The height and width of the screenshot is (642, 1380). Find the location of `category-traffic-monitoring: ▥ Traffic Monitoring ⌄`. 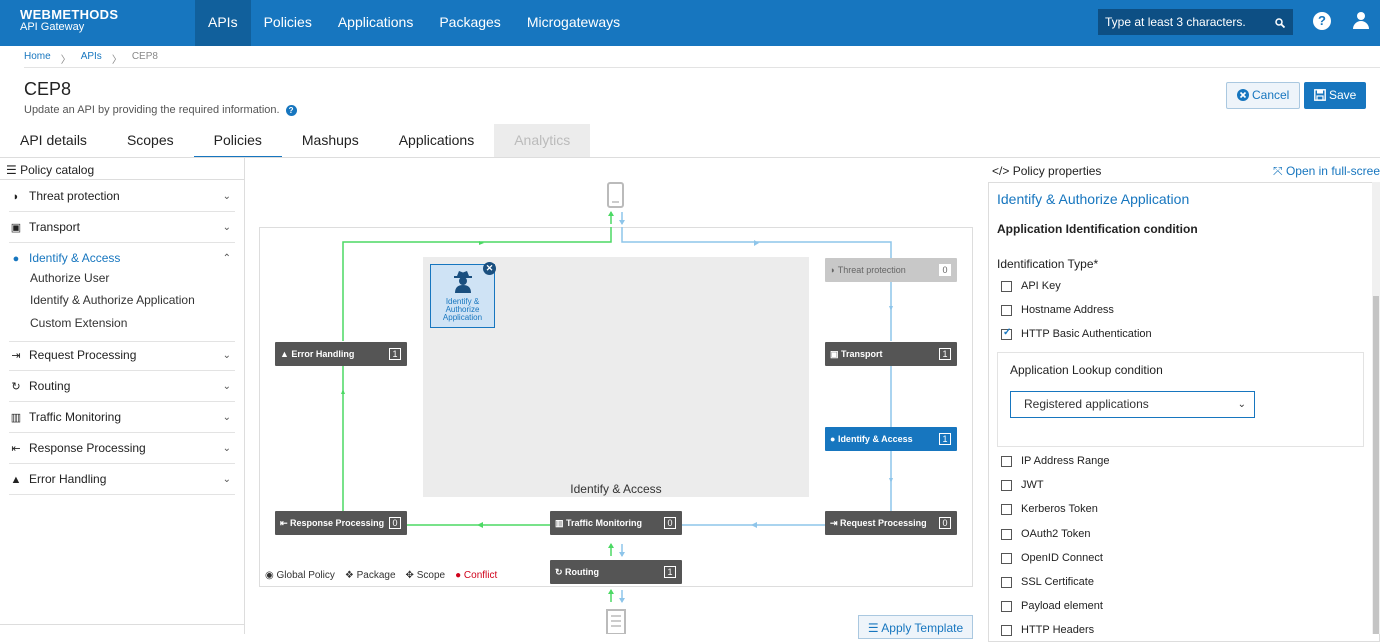

category-traffic-monitoring: ▥ Traffic Monitoring ⌄ is located at coordinates (122, 418).